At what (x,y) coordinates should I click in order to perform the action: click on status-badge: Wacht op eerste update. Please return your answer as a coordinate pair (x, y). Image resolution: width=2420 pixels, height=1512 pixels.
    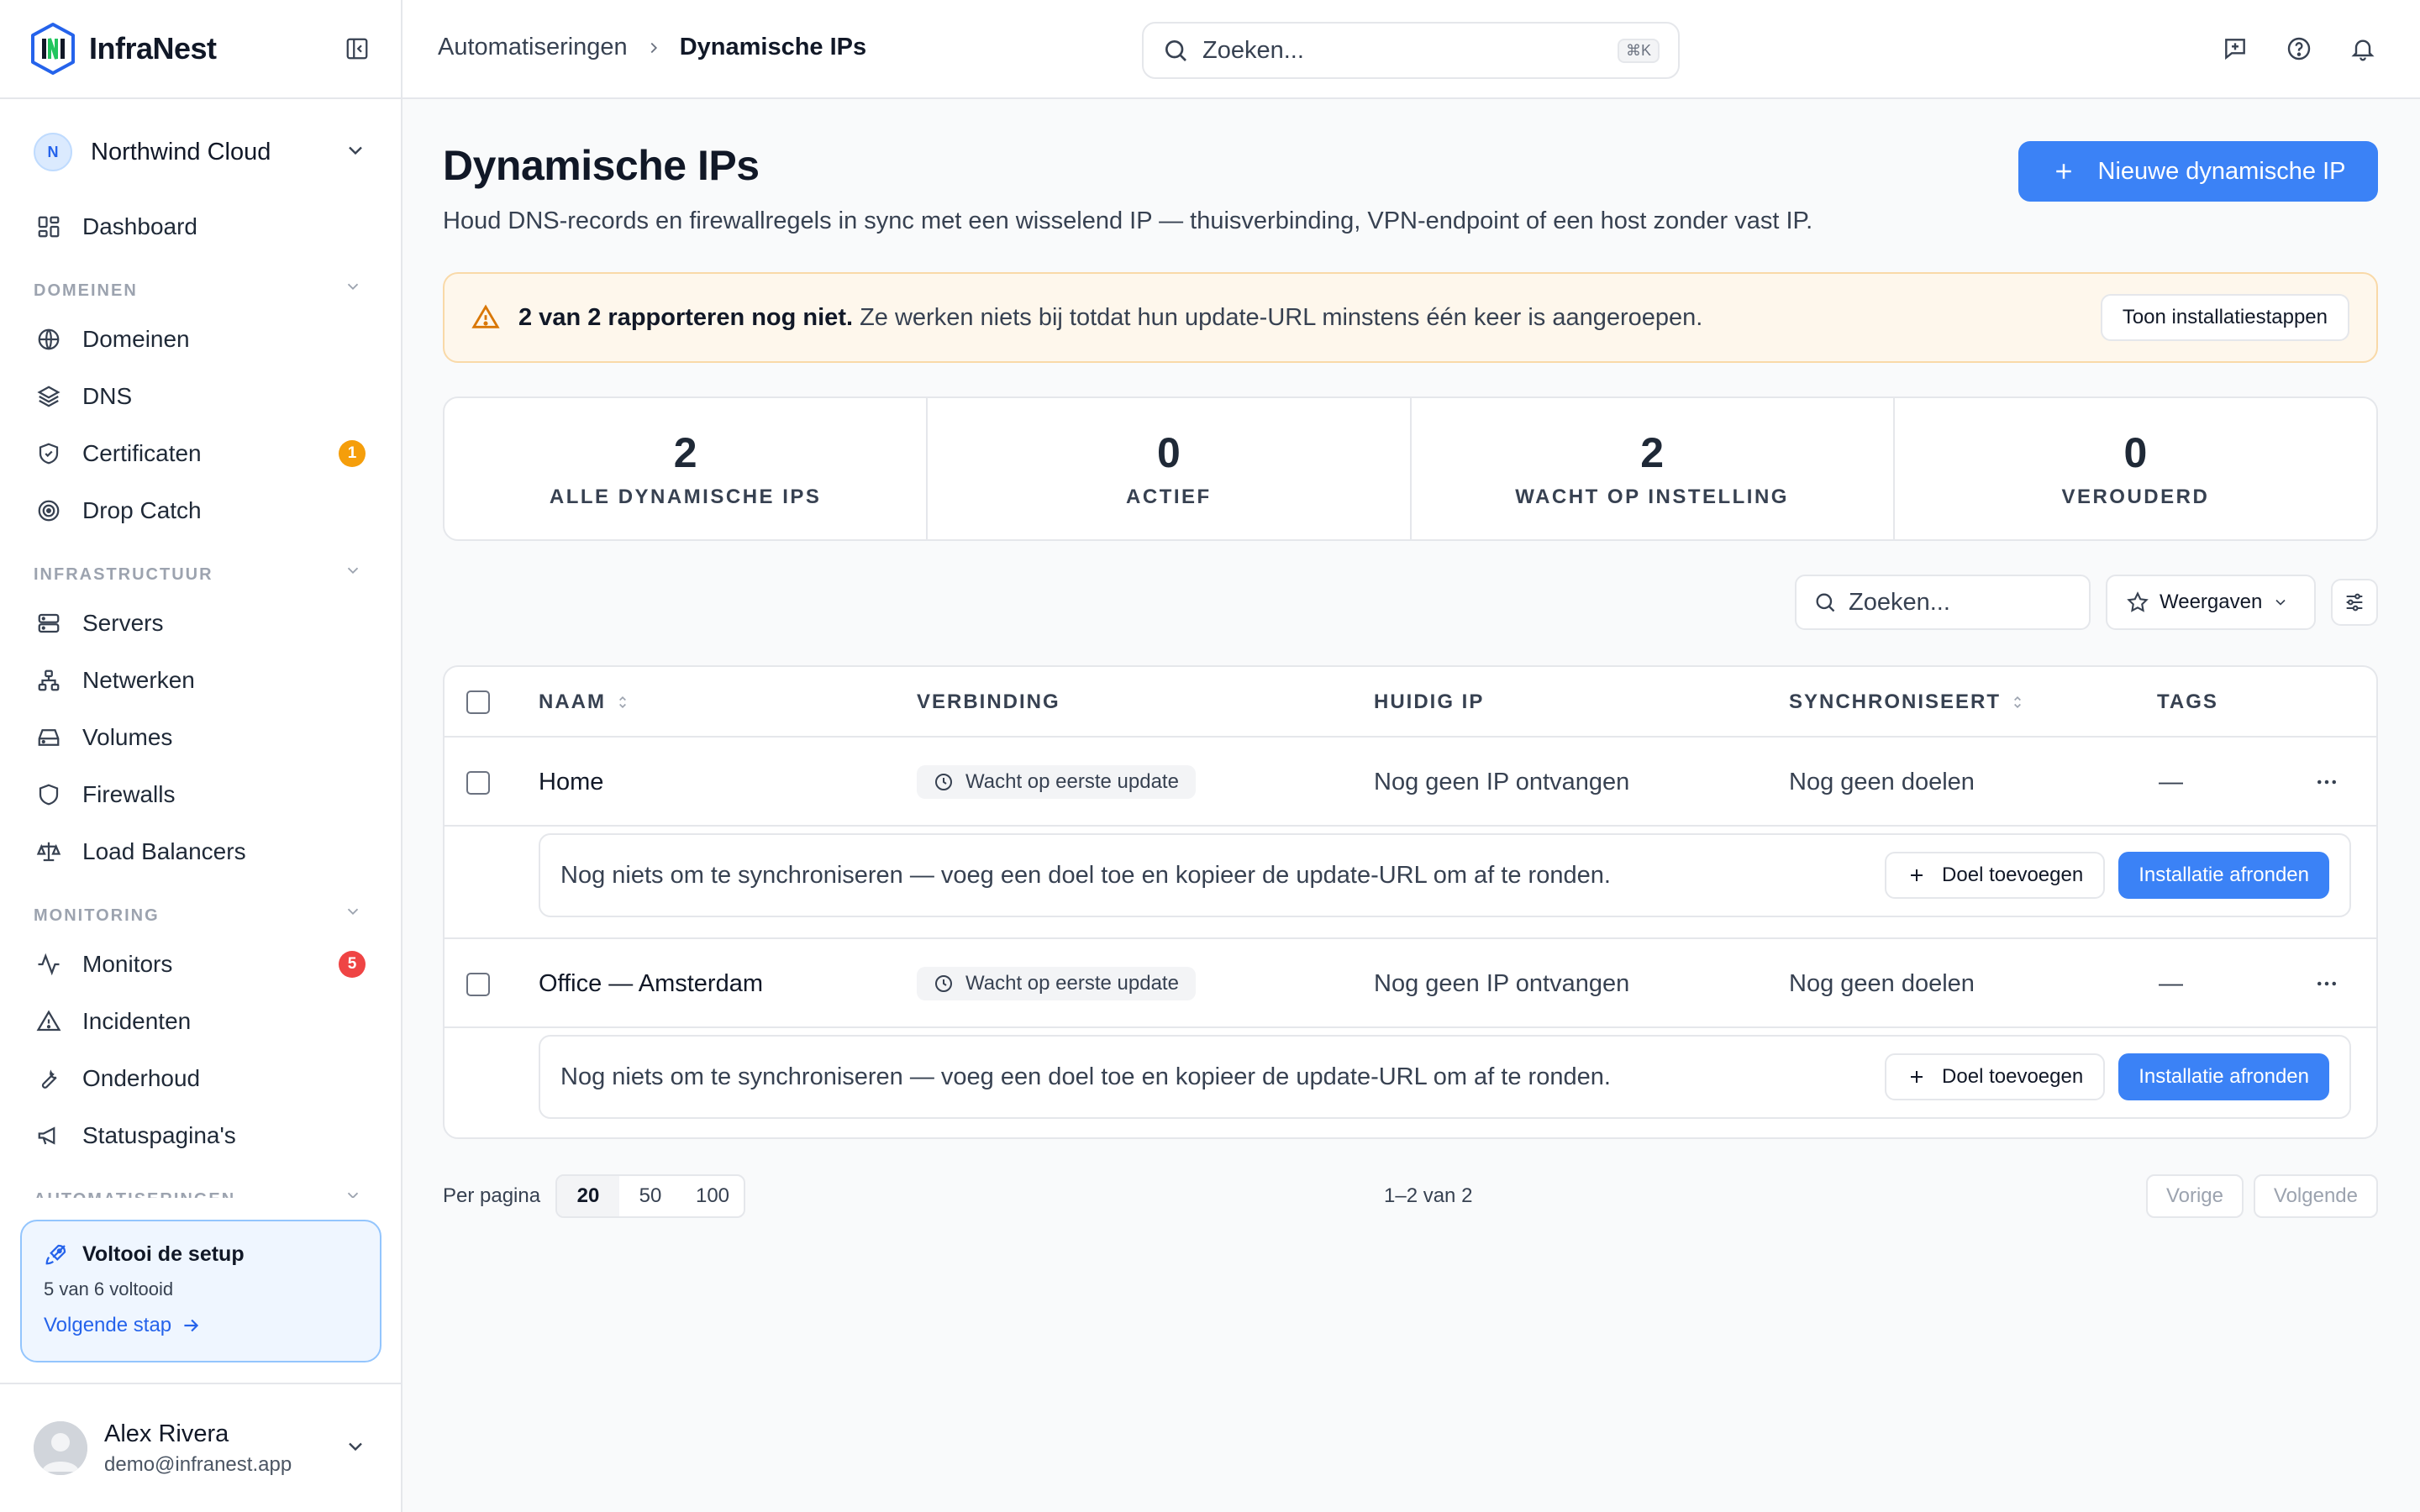
    Looking at the image, I should click on (1056, 782).